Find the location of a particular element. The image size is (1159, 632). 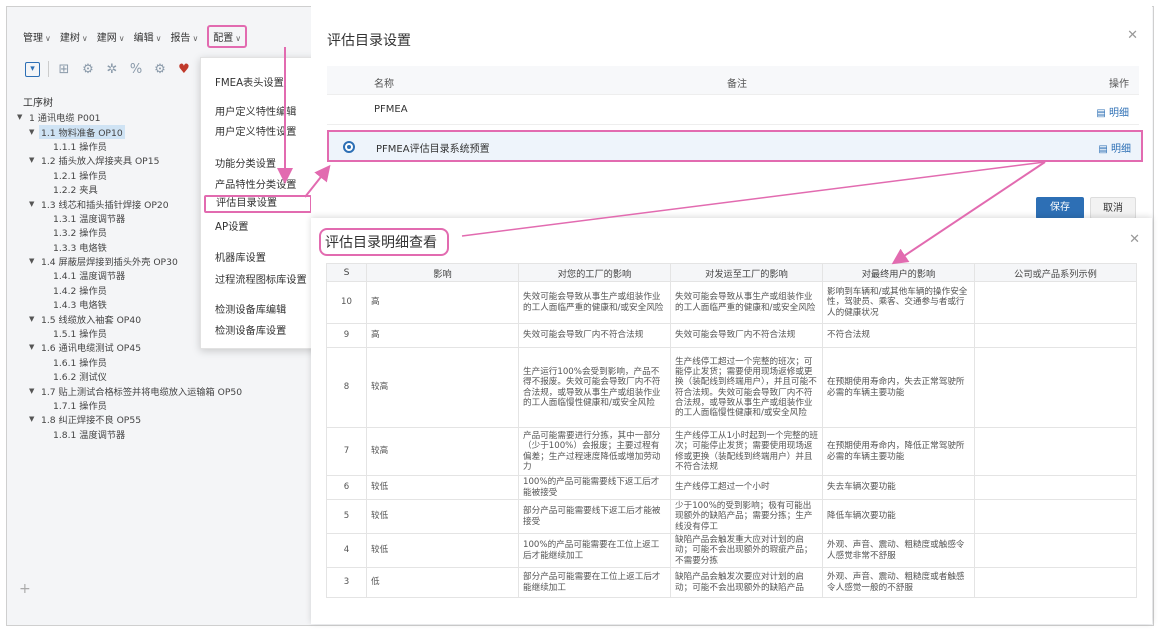

tree-item-label: 1.4.2 操作员 is located at coordinates (80, 291).